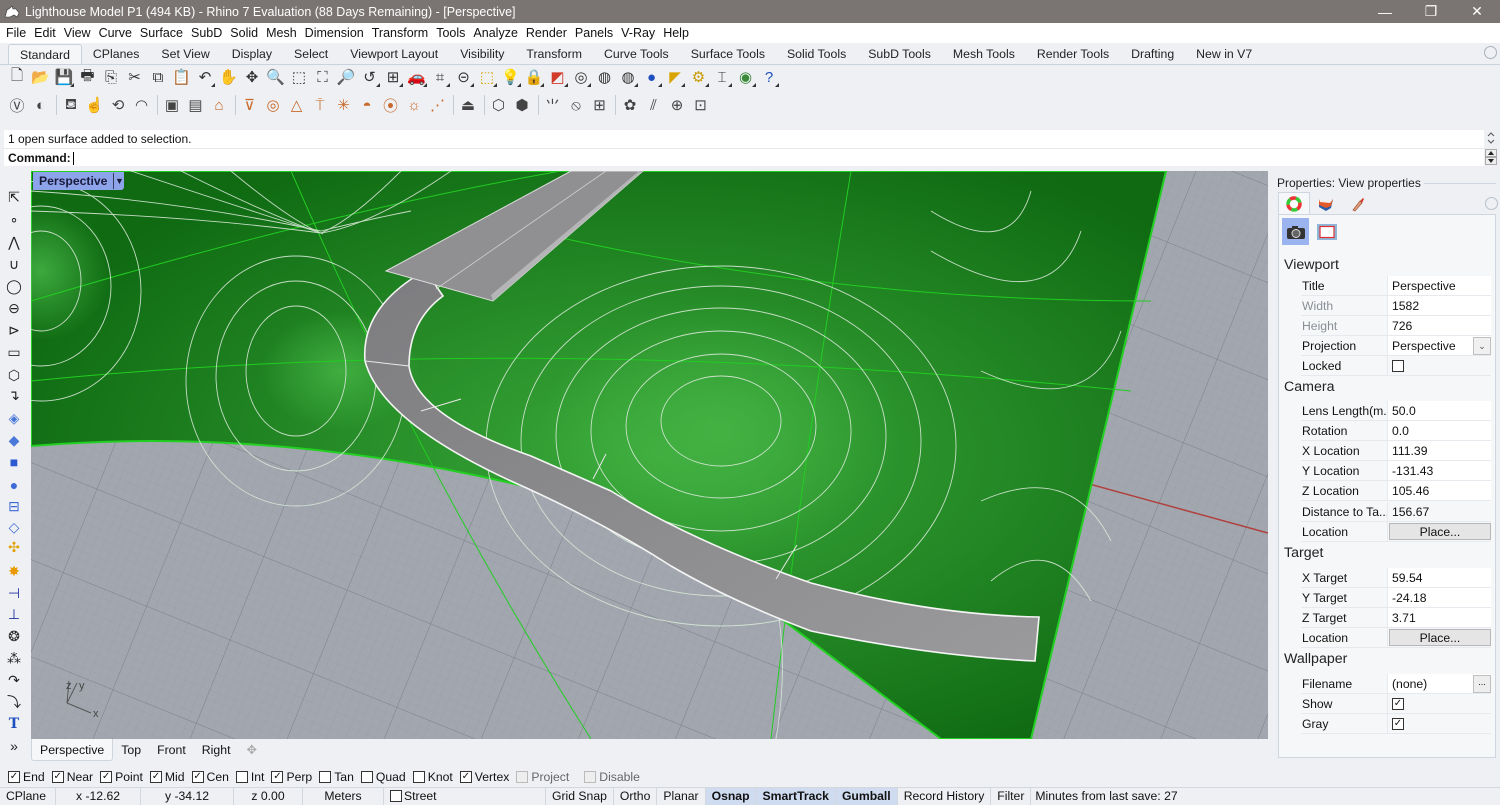  What do you see at coordinates (14, 440) in the screenshot?
I see `extrude-surface-icon: ◆` at bounding box center [14, 440].